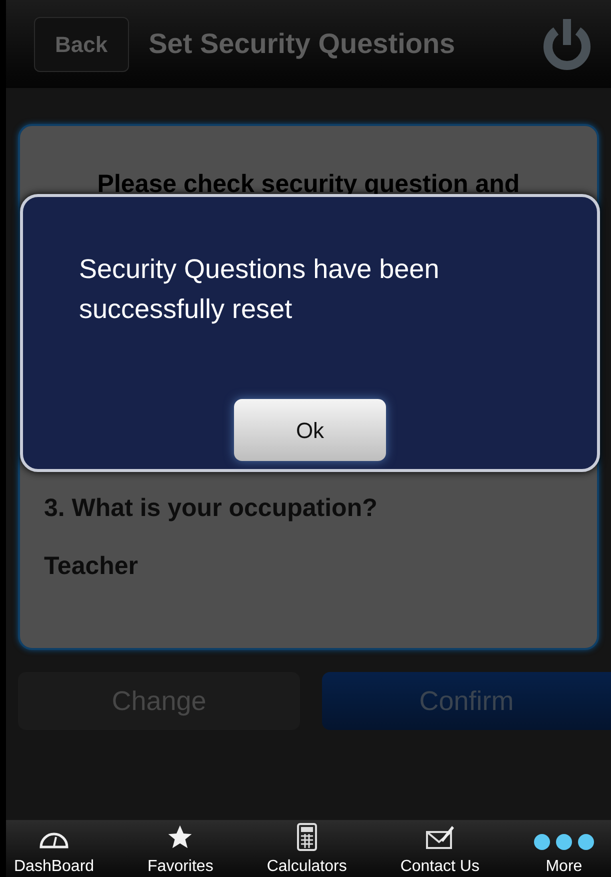 The image size is (611, 877). I want to click on tab-item: Contact Us, so click(440, 850).